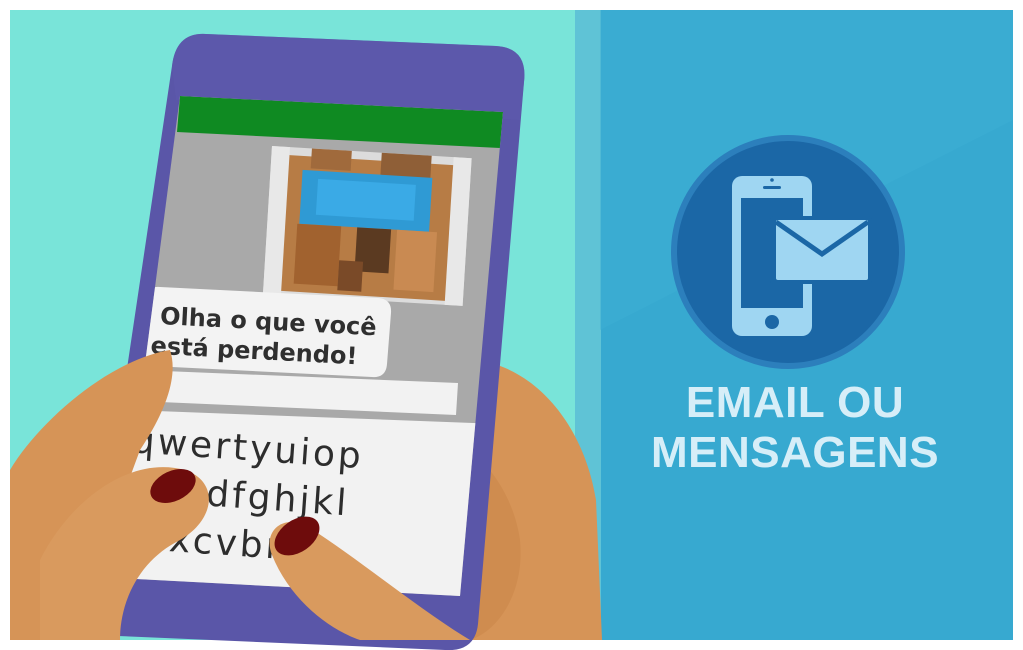 Image resolution: width=1023 pixels, height=650 pixels. I want to click on caption-line-2: MENSAGENS, so click(795, 452).